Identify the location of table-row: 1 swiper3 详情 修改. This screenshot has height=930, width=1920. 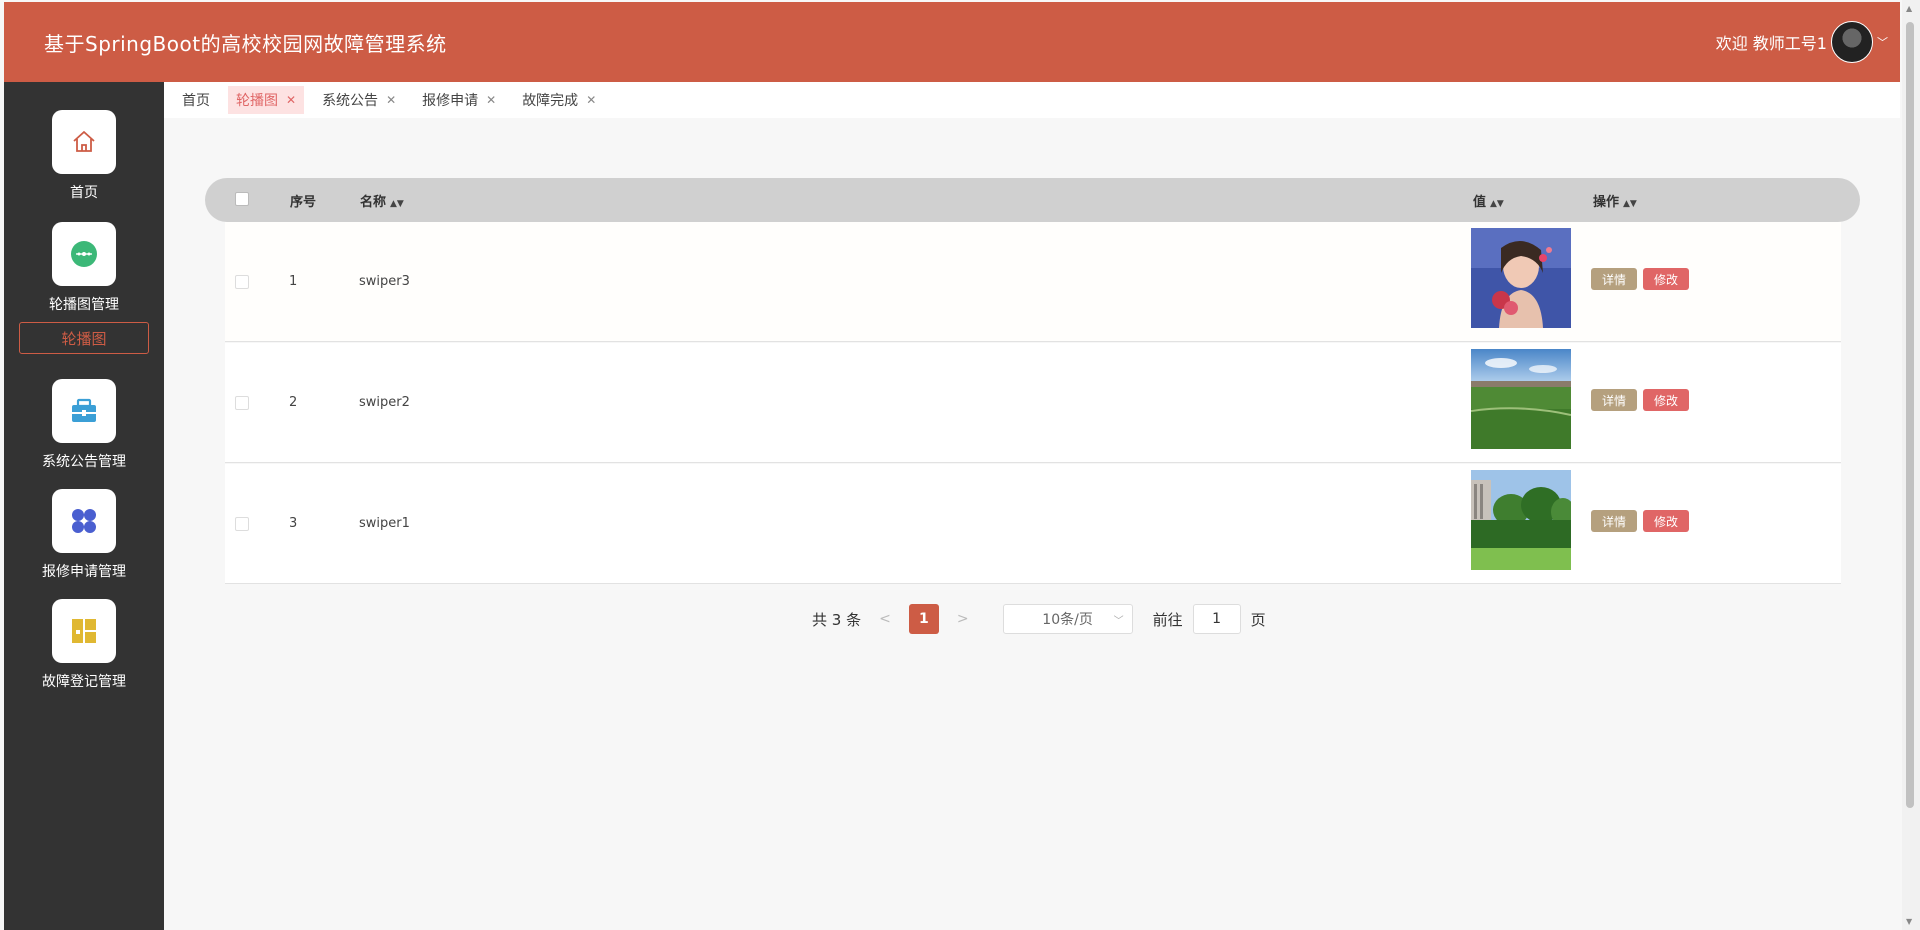
(1033, 282).